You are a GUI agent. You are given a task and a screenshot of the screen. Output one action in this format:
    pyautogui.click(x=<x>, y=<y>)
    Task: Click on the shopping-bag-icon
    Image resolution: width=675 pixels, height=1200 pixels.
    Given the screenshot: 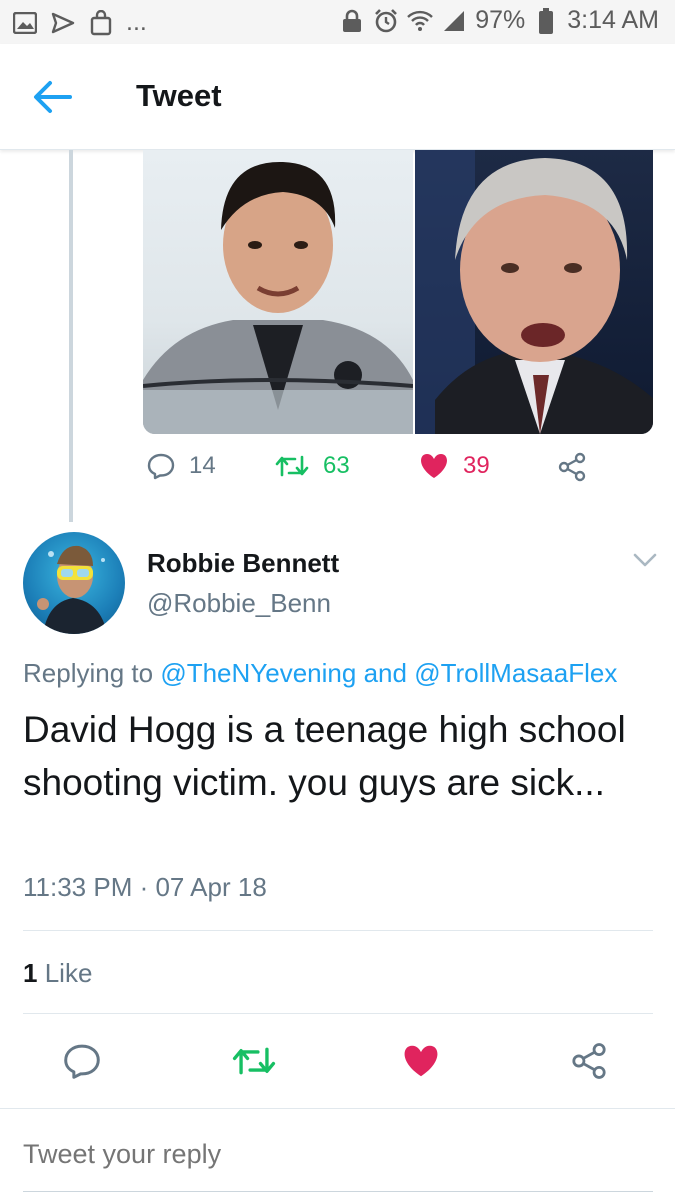 What is the action you would take?
    pyautogui.click(x=101, y=22)
    